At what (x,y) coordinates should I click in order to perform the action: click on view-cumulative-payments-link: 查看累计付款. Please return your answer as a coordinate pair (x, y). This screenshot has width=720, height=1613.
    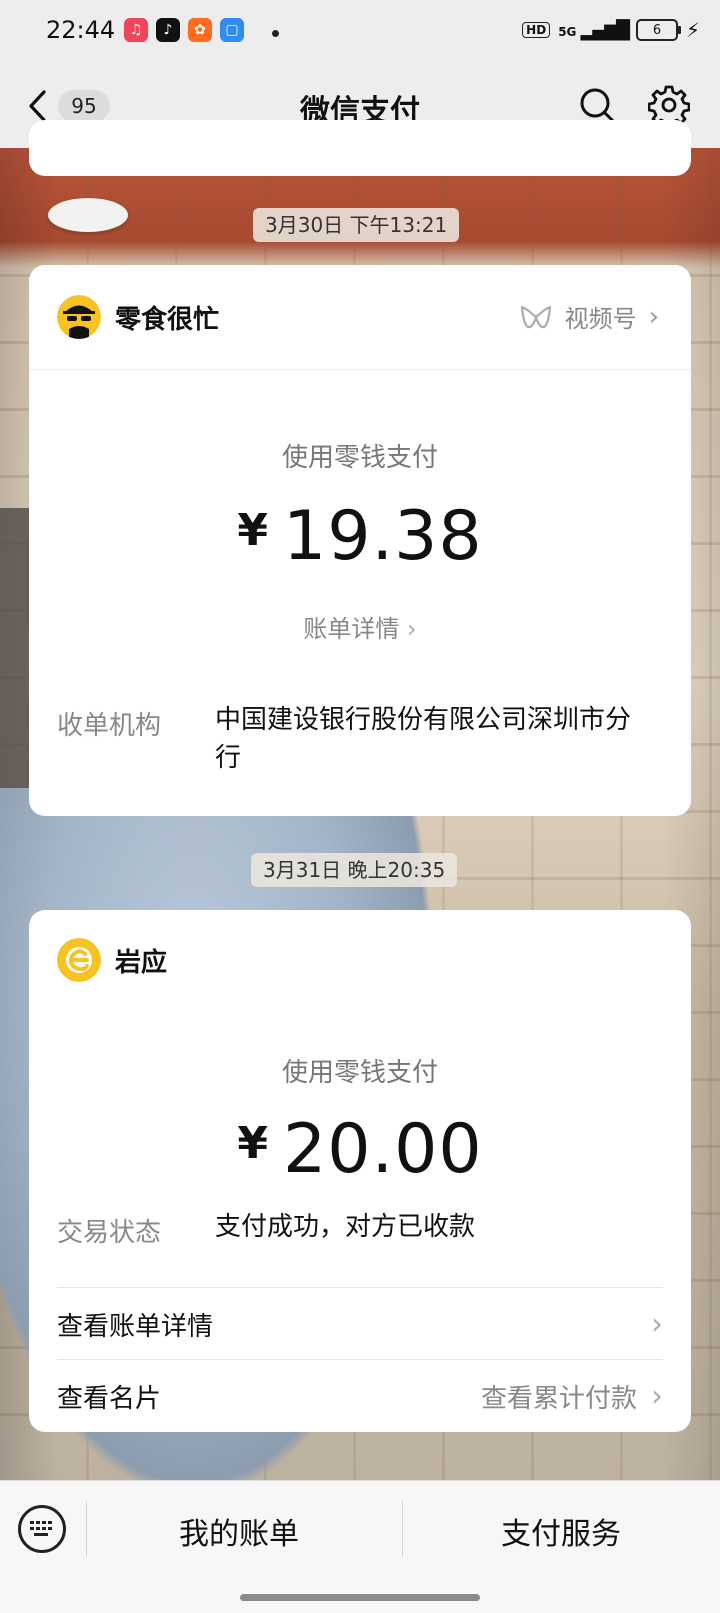
    Looking at the image, I should click on (559, 1396).